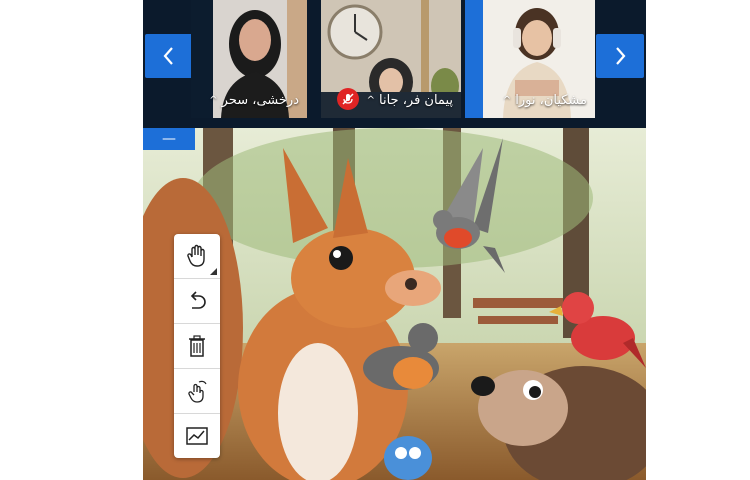 This screenshot has height=480, width=750. I want to click on mic-muted-icon, so click(348, 99).